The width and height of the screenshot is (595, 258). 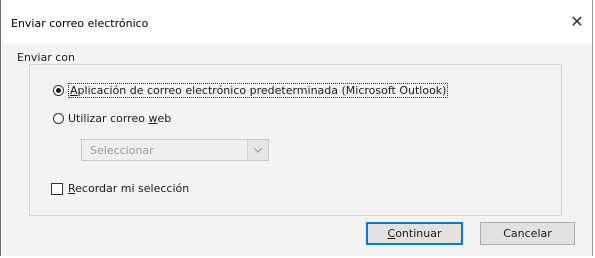 What do you see at coordinates (58, 118) in the screenshot?
I see `radio-button-unchecked` at bounding box center [58, 118].